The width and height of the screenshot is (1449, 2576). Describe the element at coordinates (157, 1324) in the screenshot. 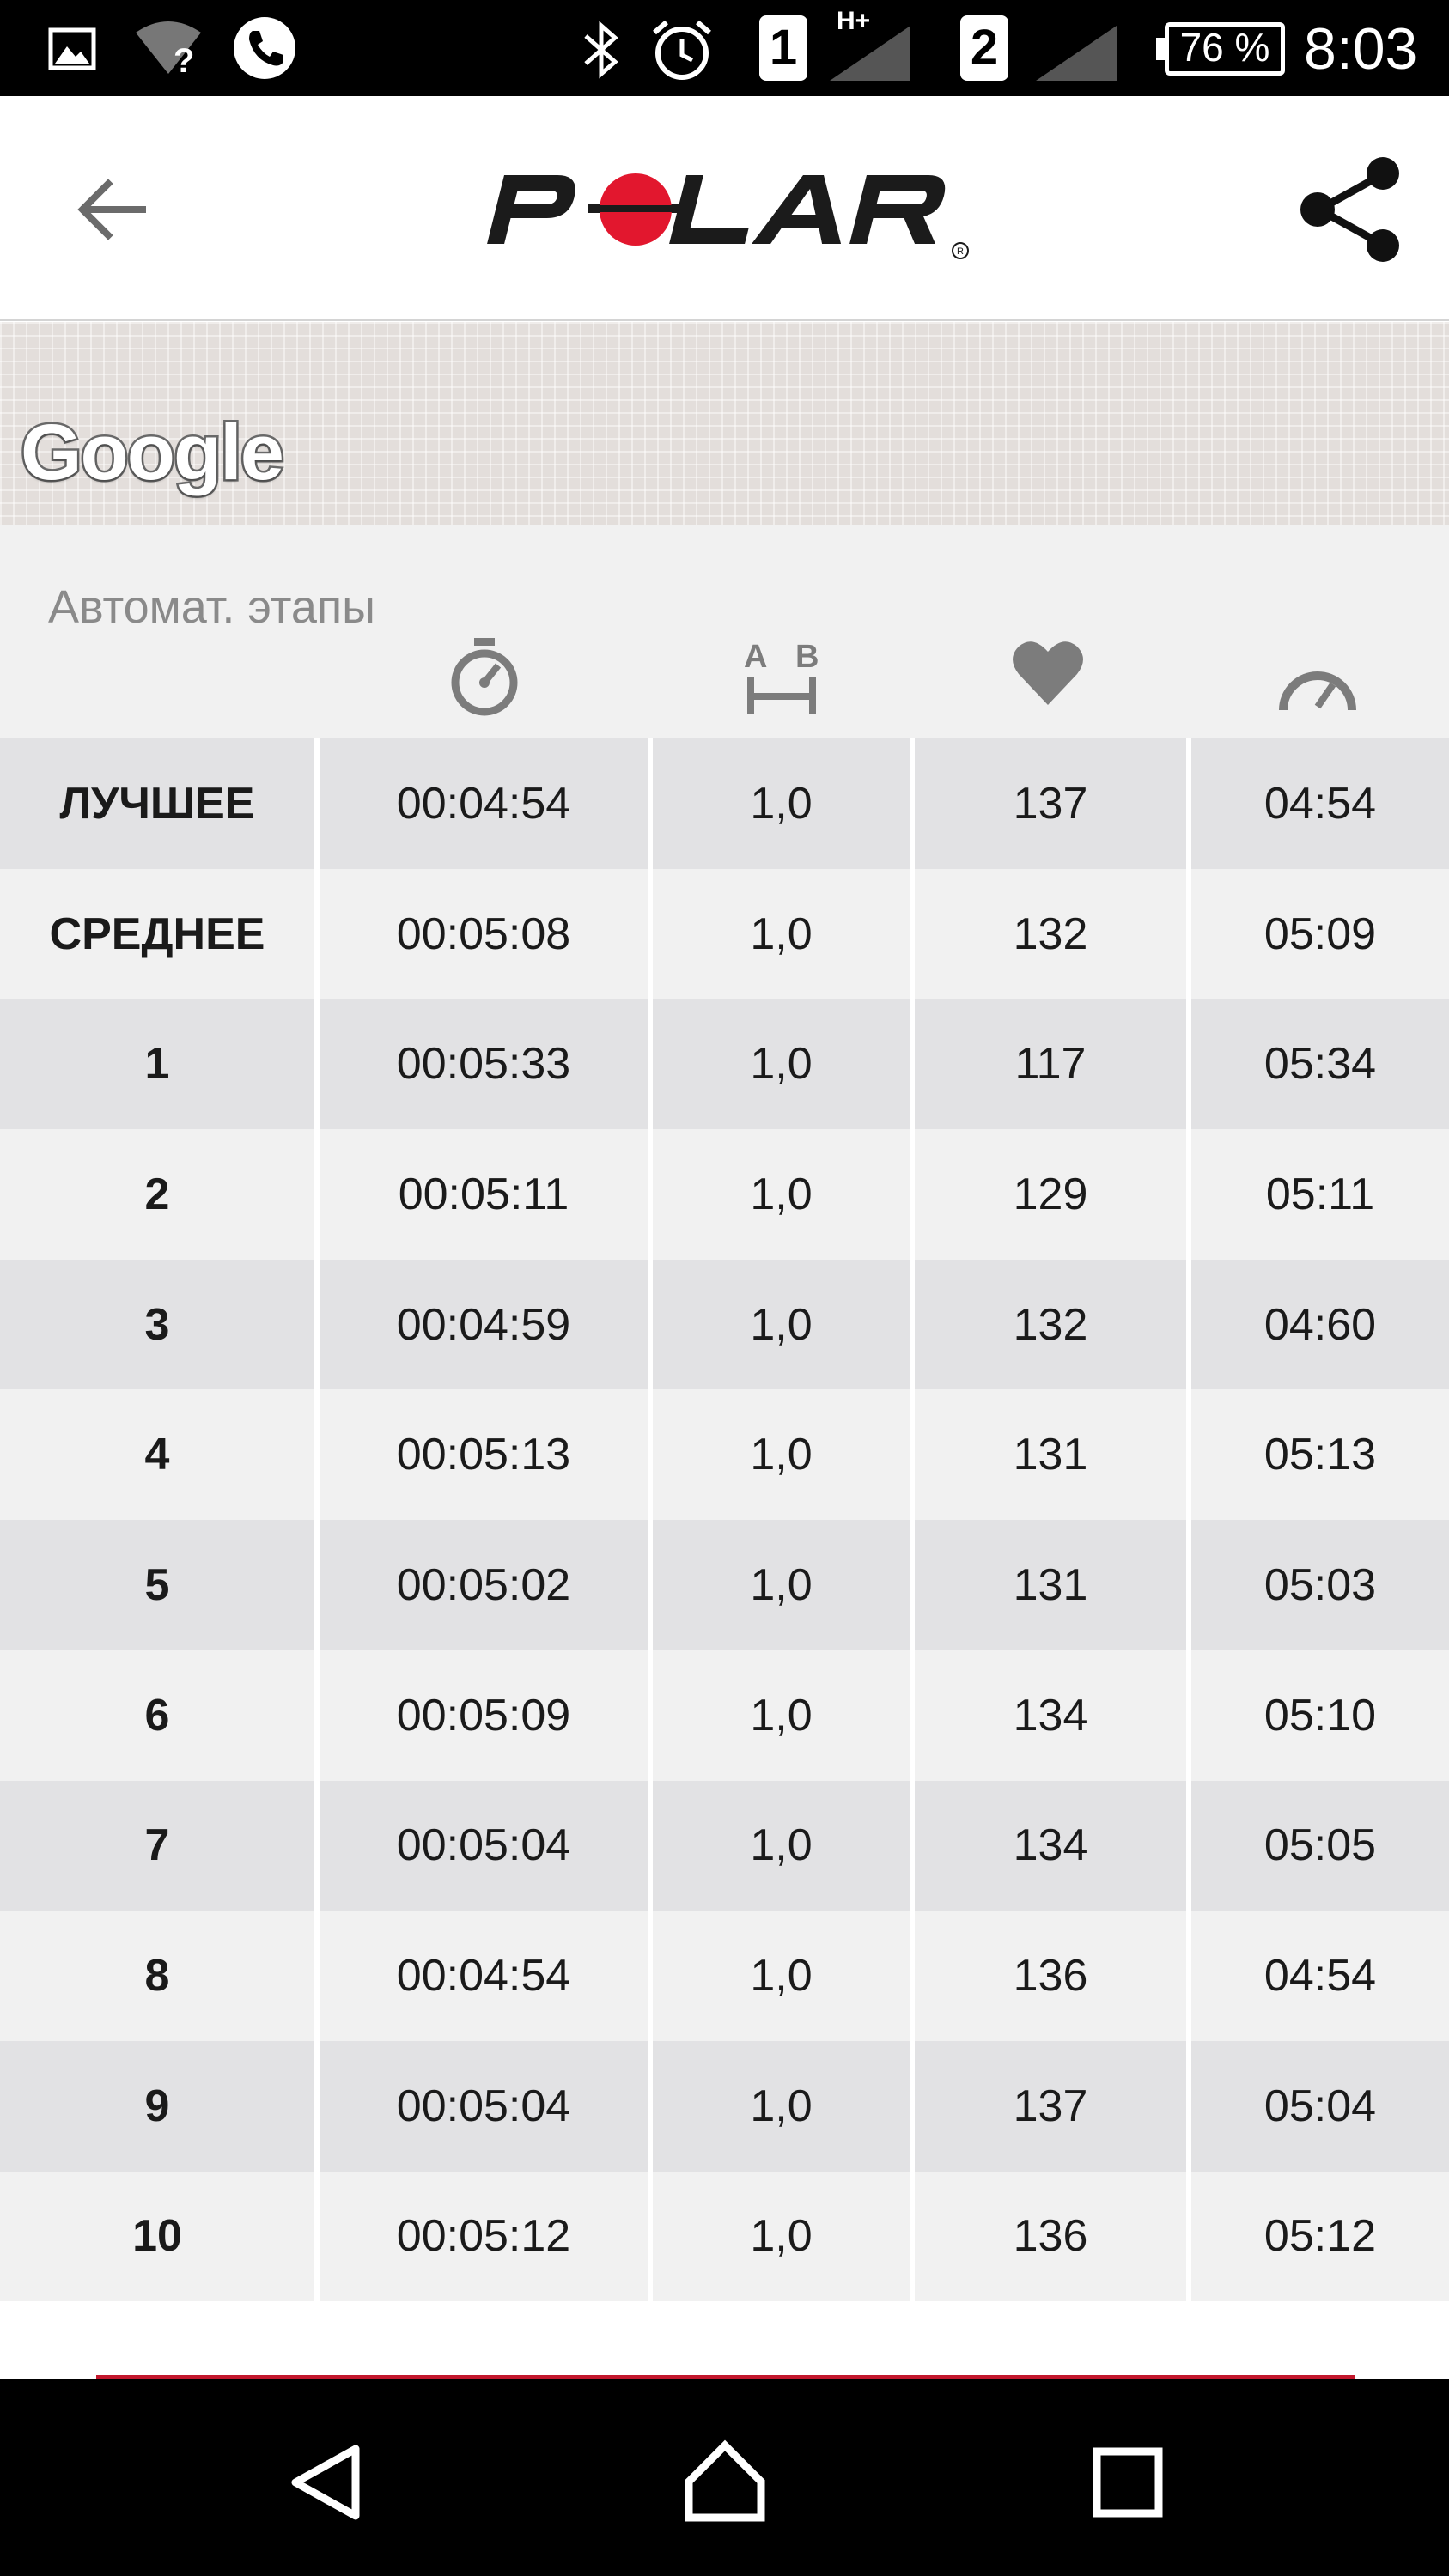

I see `lap-label: 3` at that location.